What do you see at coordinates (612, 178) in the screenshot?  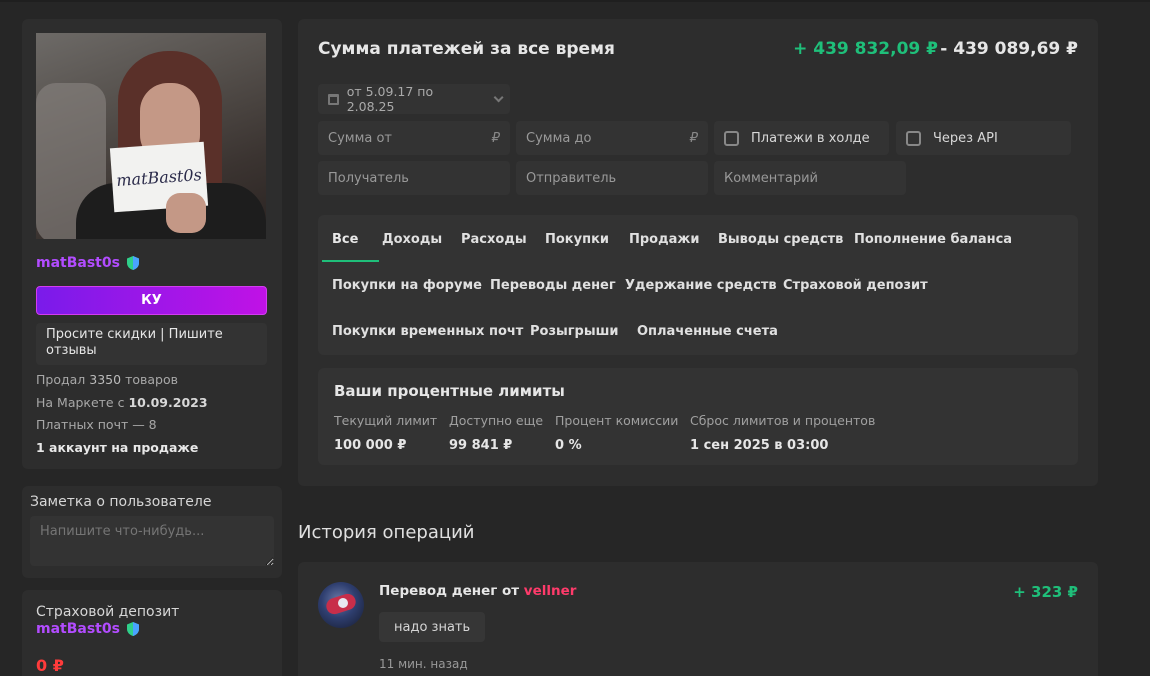 I see `sender-input: Отправитель` at bounding box center [612, 178].